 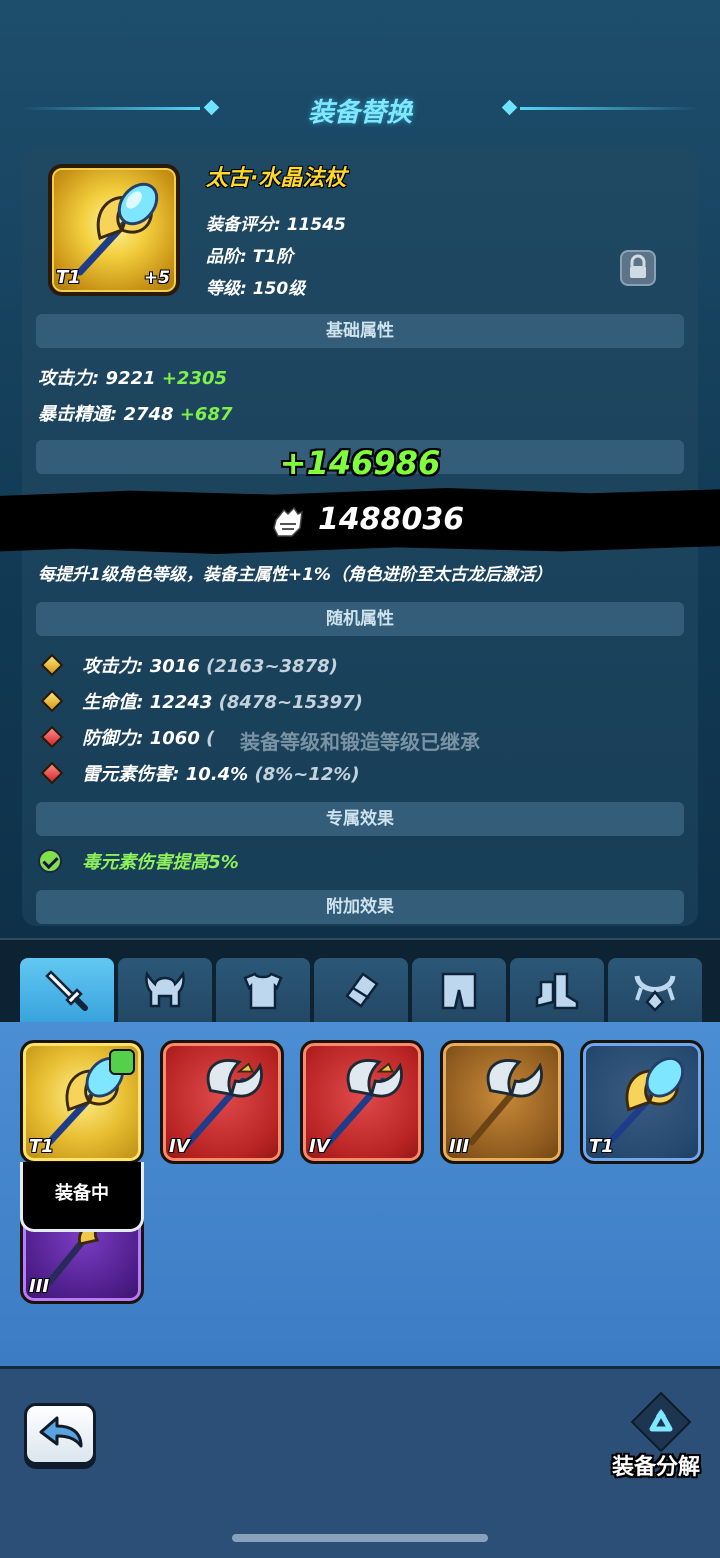 I want to click on stat-label: 雷元素伤害: 10.4%, so click(x=165, y=774).